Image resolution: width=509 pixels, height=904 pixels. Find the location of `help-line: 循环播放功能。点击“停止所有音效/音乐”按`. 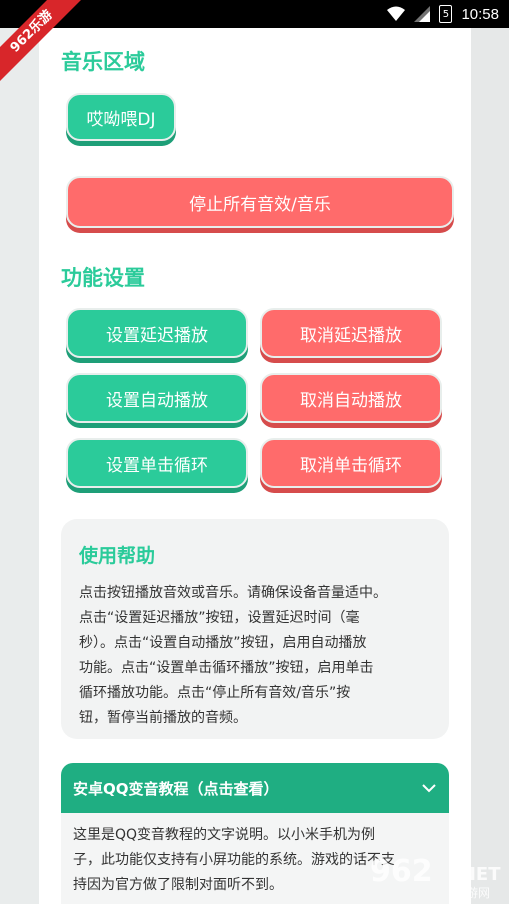

help-line: 循环播放功能。点击“停止所有音效/音乐”按 is located at coordinates (215, 693).